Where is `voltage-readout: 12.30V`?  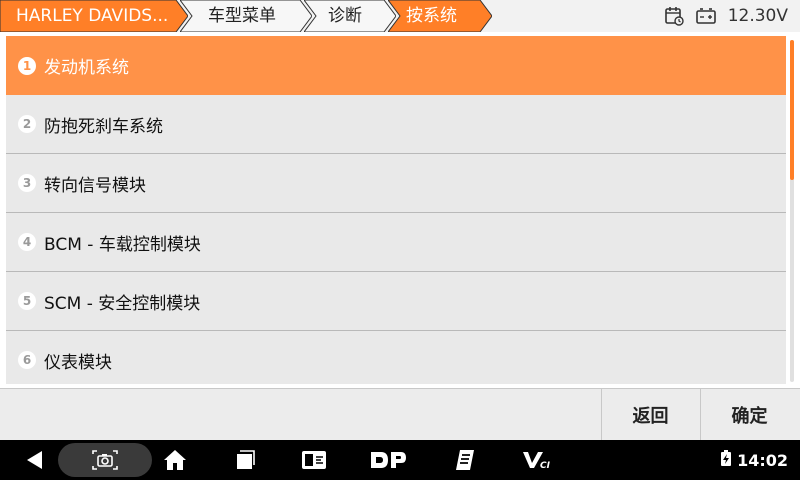
voltage-readout: 12.30V is located at coordinates (757, 16).